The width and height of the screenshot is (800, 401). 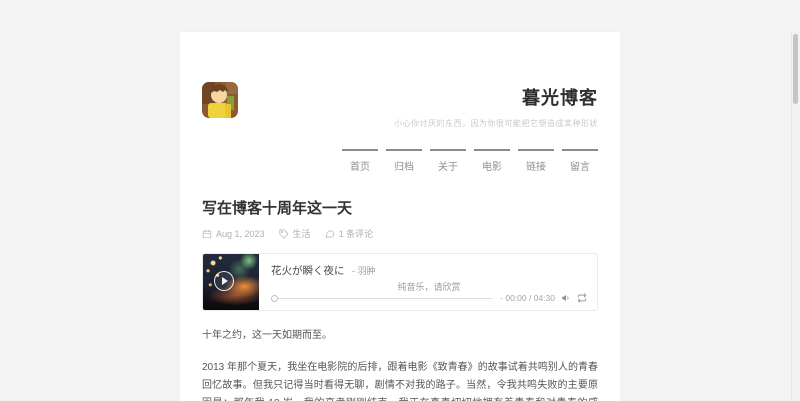 What do you see at coordinates (527, 298) in the screenshot?
I see `time-display: - 00:00 / 04:30` at bounding box center [527, 298].